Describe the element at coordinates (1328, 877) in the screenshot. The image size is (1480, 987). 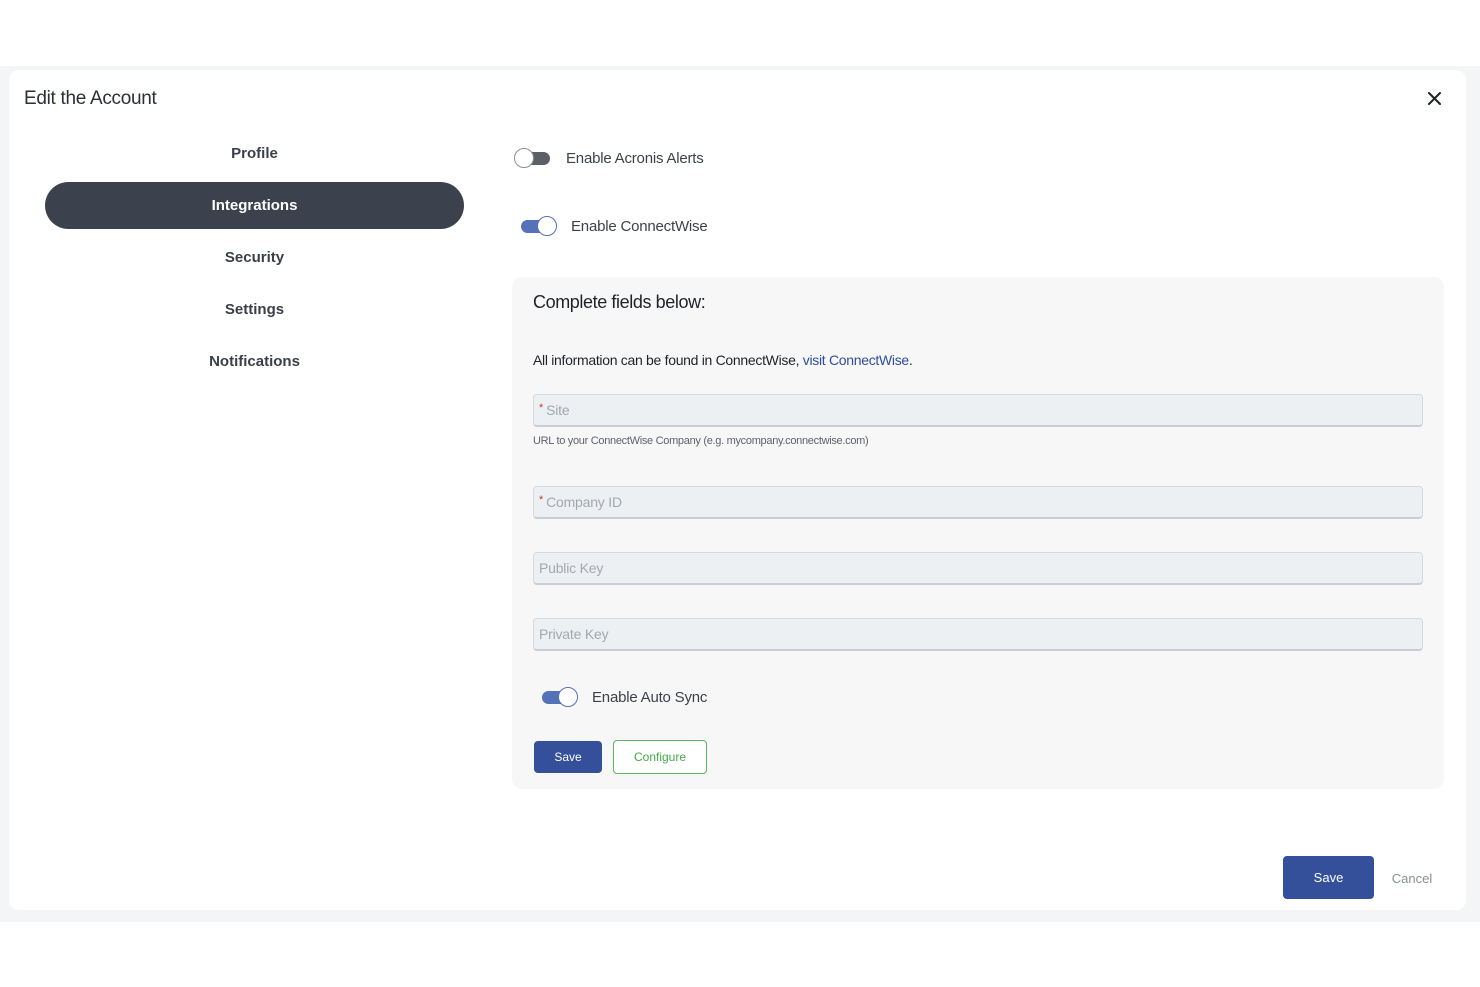
I see `save-button: Save` at that location.